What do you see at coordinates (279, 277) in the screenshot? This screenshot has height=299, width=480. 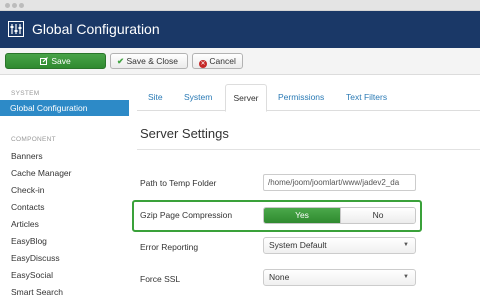 I see `force-ssl-value: None` at bounding box center [279, 277].